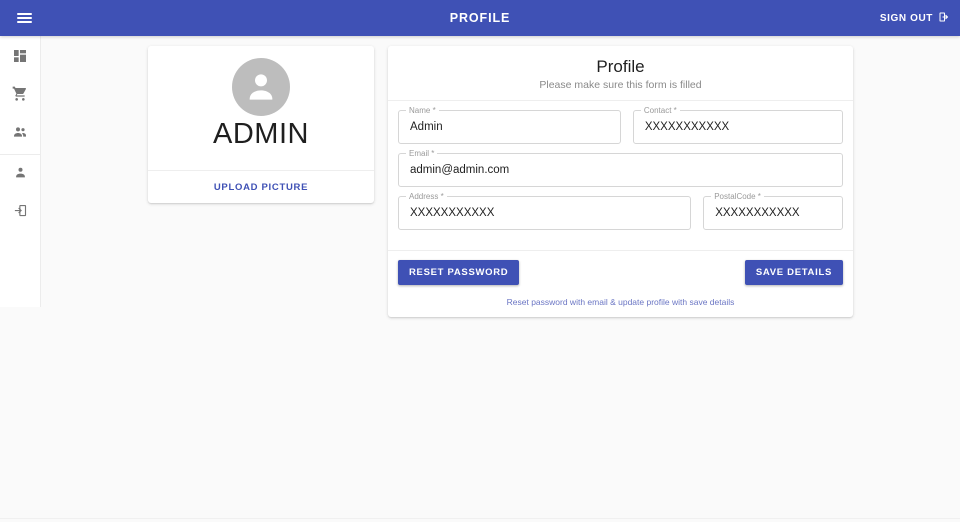 This screenshot has height=522, width=960. Describe the element at coordinates (620, 272) in the screenshot. I see `form-button-row: RESET PASSWORD SAVE DETAILS` at that location.